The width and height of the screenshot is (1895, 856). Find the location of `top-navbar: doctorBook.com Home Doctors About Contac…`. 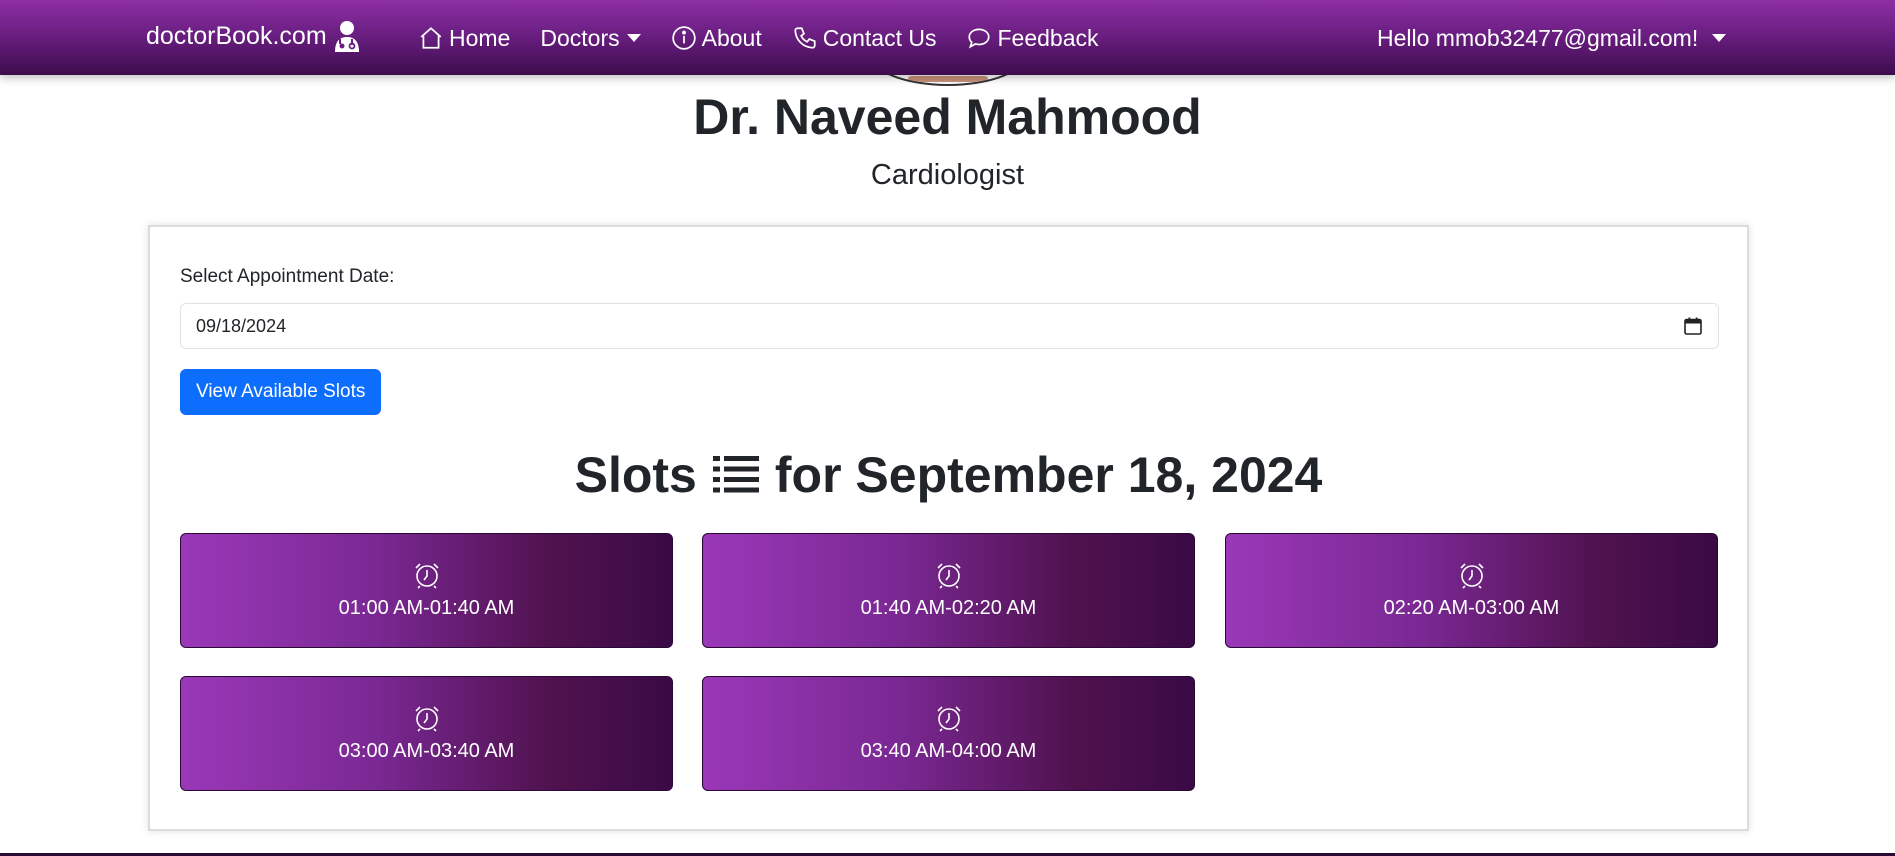

top-navbar: doctorBook.com Home Doctors About Contac… is located at coordinates (947, 37).